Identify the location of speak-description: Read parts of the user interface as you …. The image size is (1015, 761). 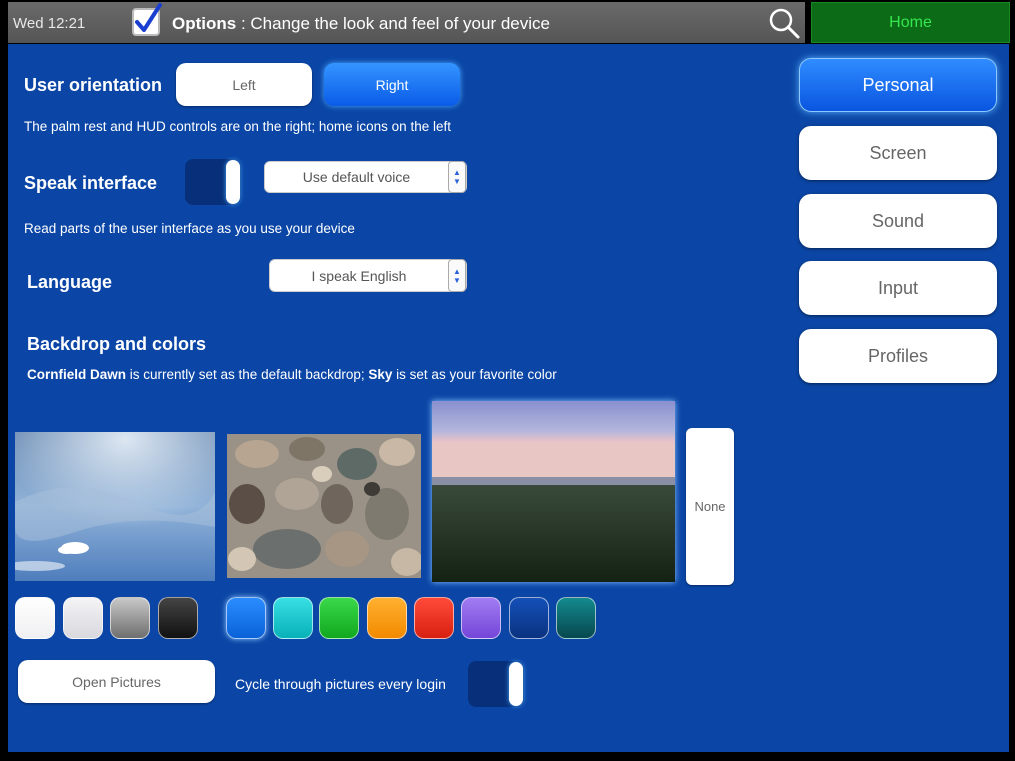
(189, 228).